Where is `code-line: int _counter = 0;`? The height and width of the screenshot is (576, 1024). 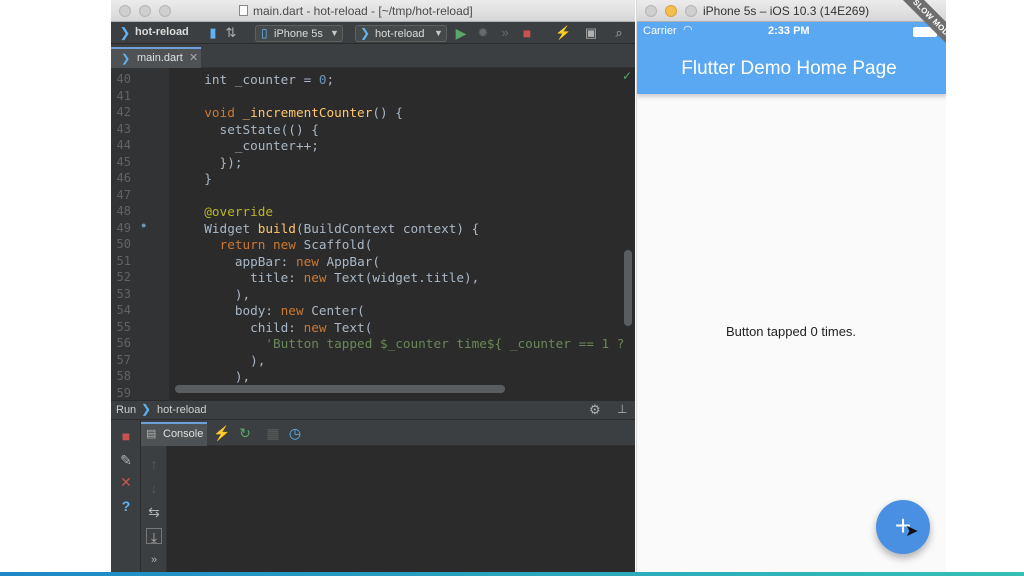
code-line: int _counter = 0; is located at coordinates (261, 79).